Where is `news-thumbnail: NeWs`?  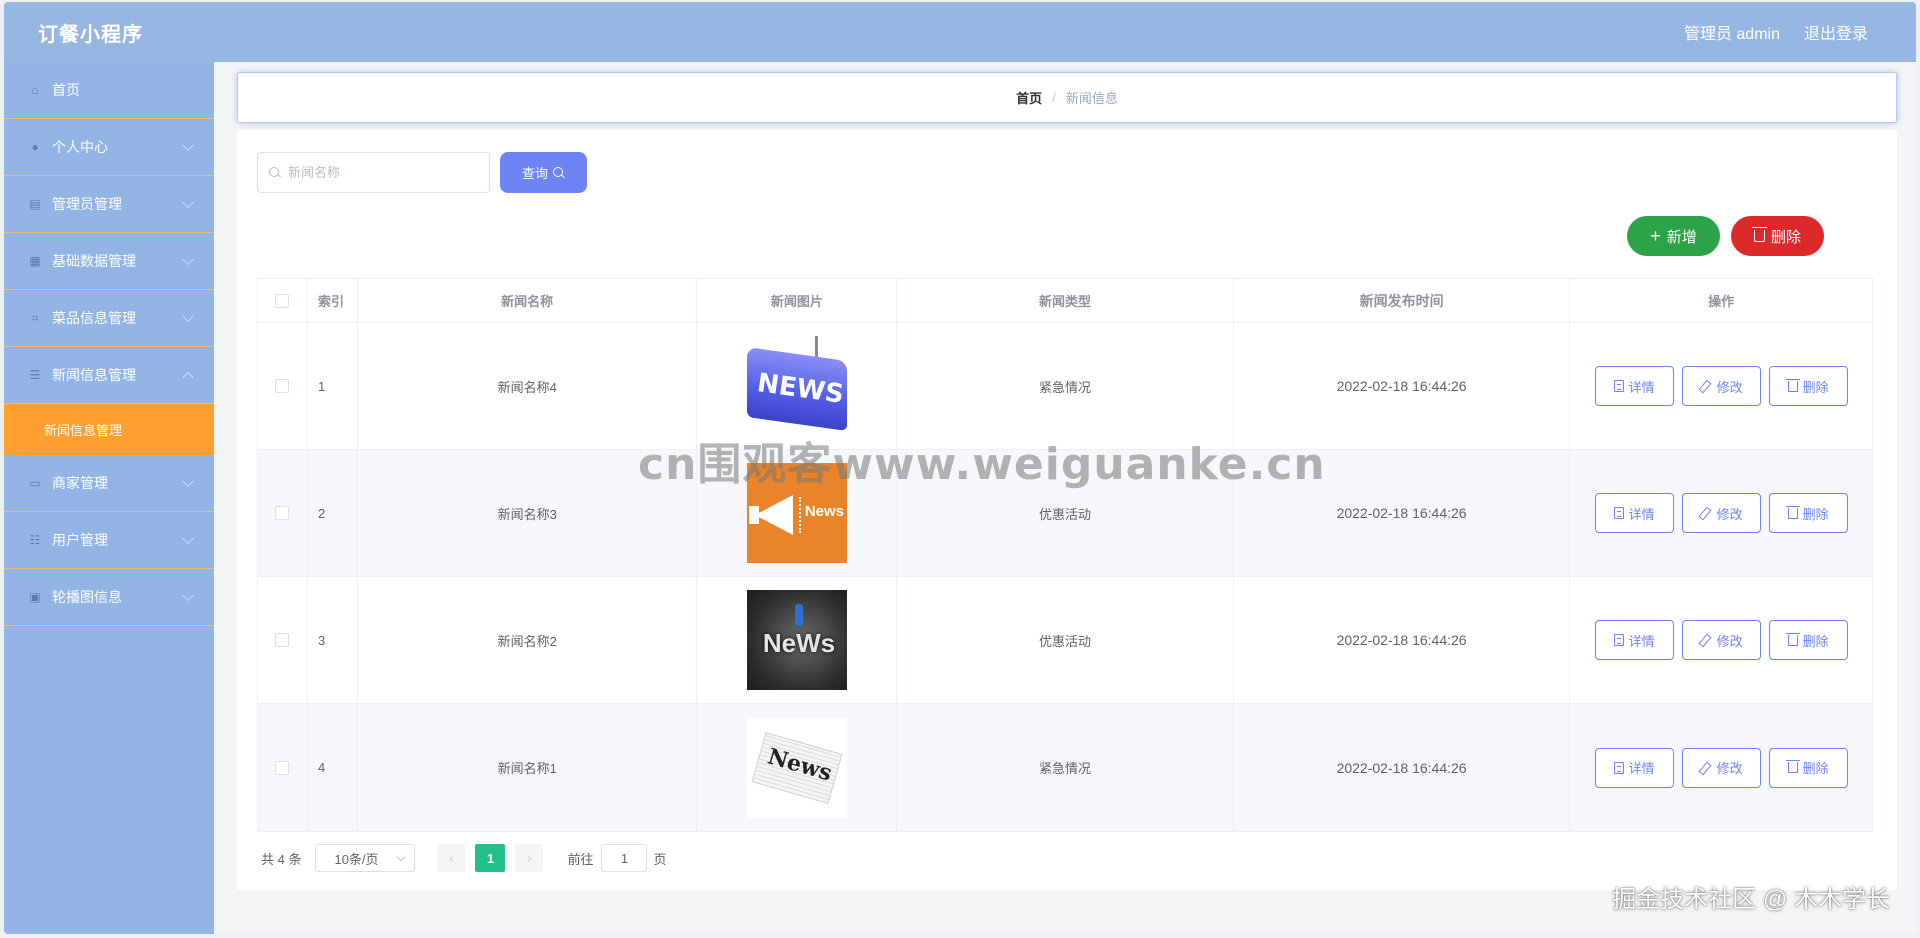 news-thumbnail: NeWs is located at coordinates (796, 640).